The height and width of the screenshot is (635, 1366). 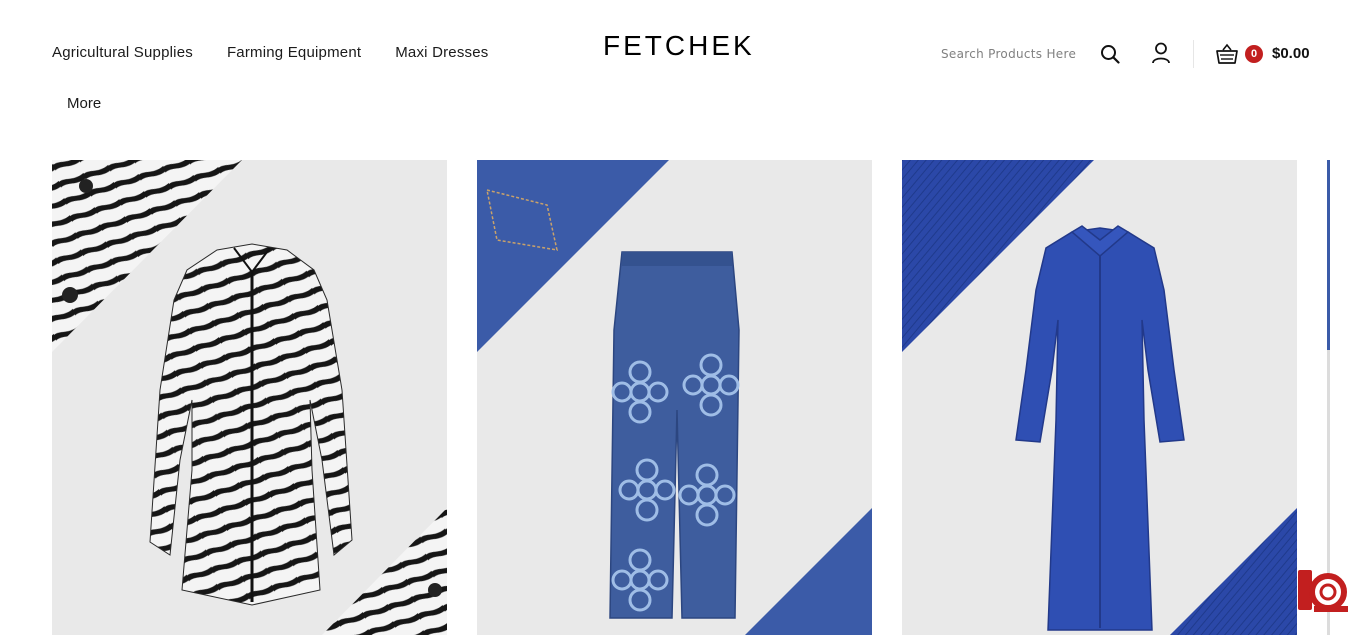 I want to click on partial-card-image, so click(x=1328, y=255).